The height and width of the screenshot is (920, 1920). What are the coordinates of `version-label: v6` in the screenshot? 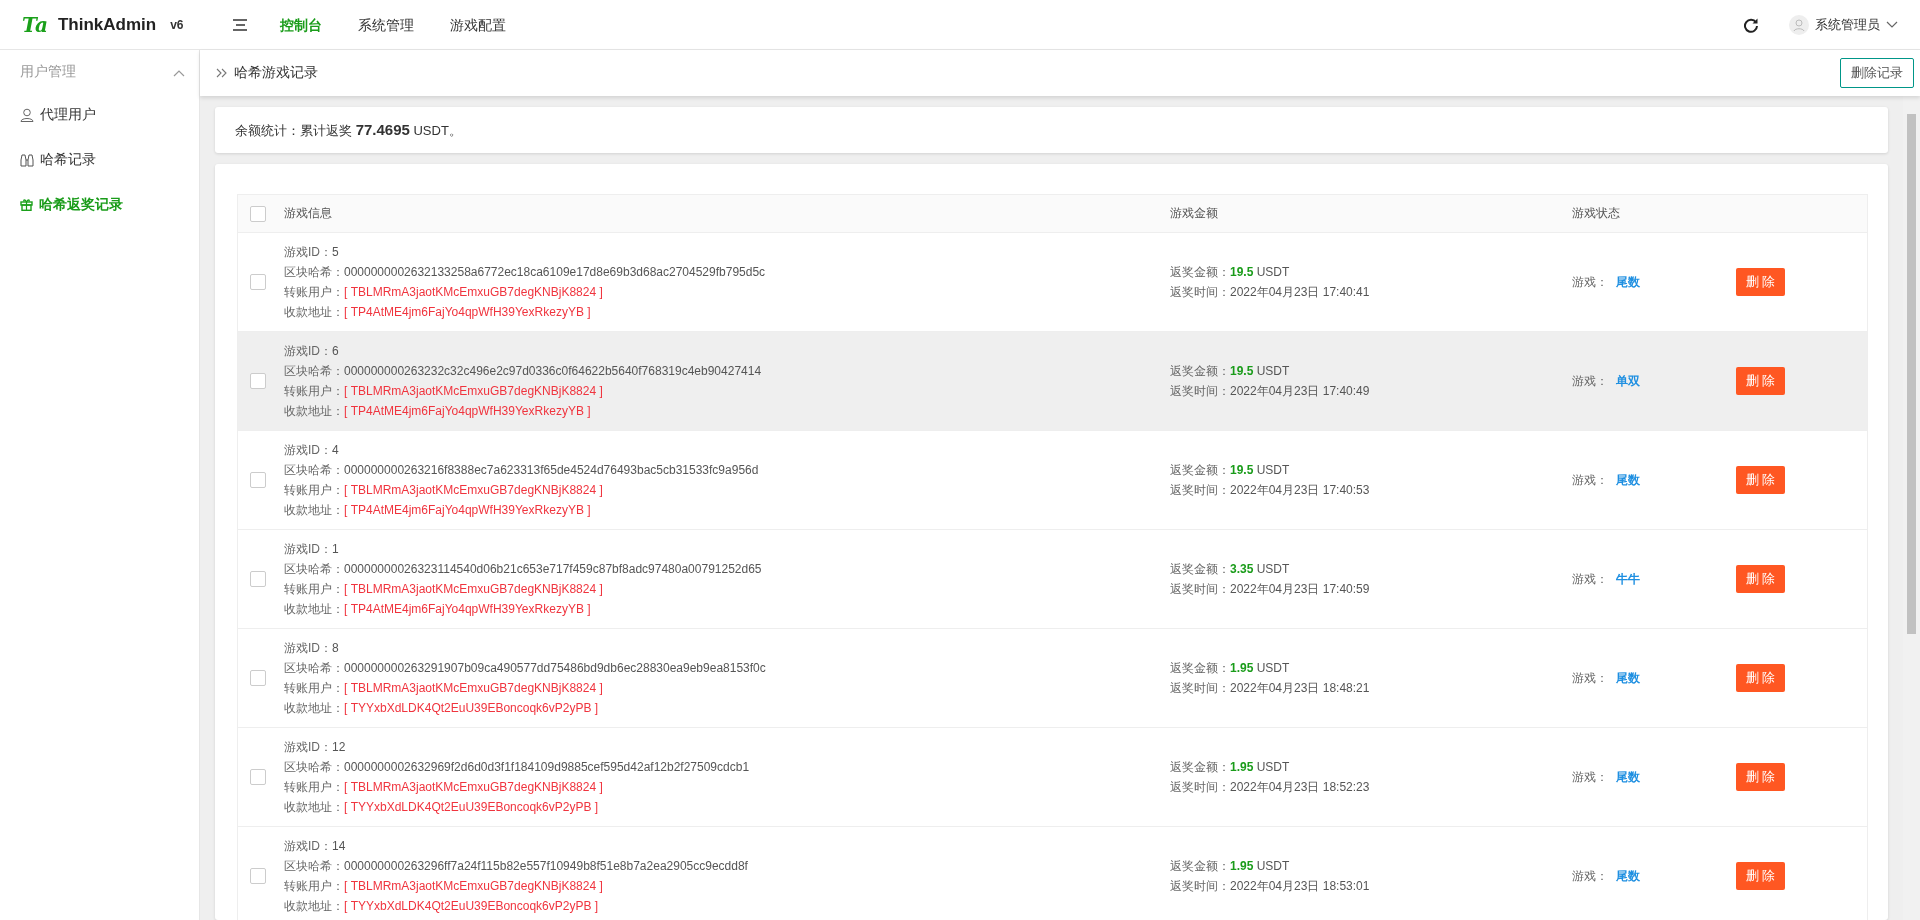 It's located at (177, 24).